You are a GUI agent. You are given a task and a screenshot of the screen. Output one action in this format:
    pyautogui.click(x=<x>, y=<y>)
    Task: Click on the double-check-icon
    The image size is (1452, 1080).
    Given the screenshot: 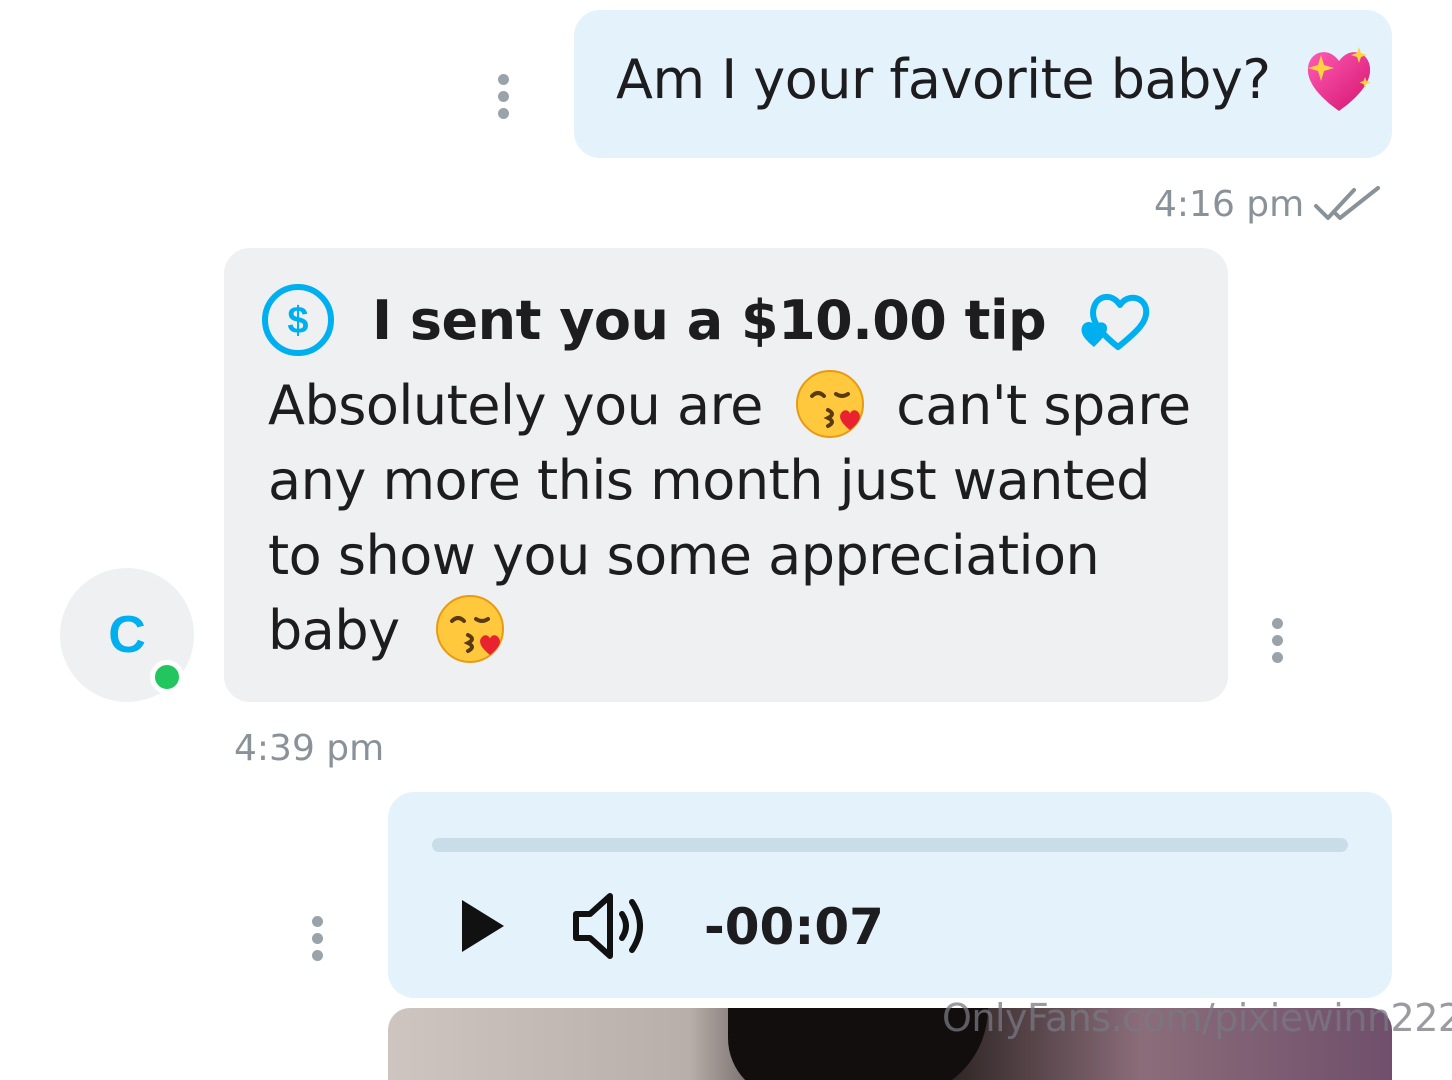 What is the action you would take?
    pyautogui.click(x=1347, y=203)
    